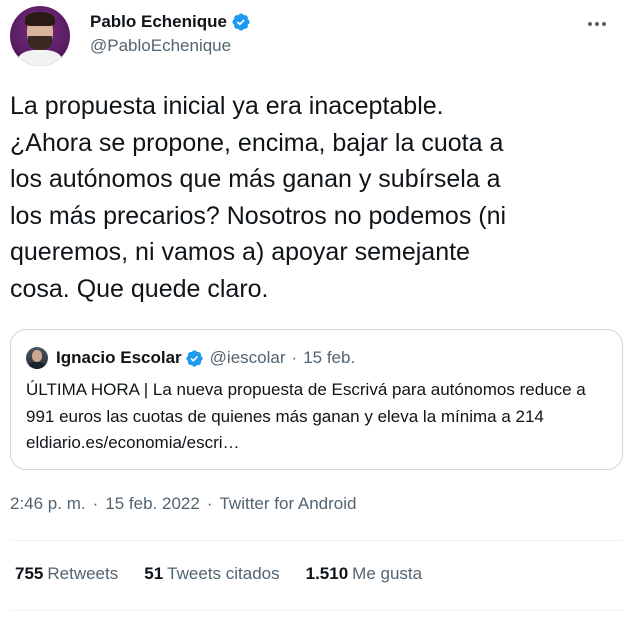 The width and height of the screenshot is (627, 619). I want to click on author-handle: @PabloEchenique, so click(170, 46).